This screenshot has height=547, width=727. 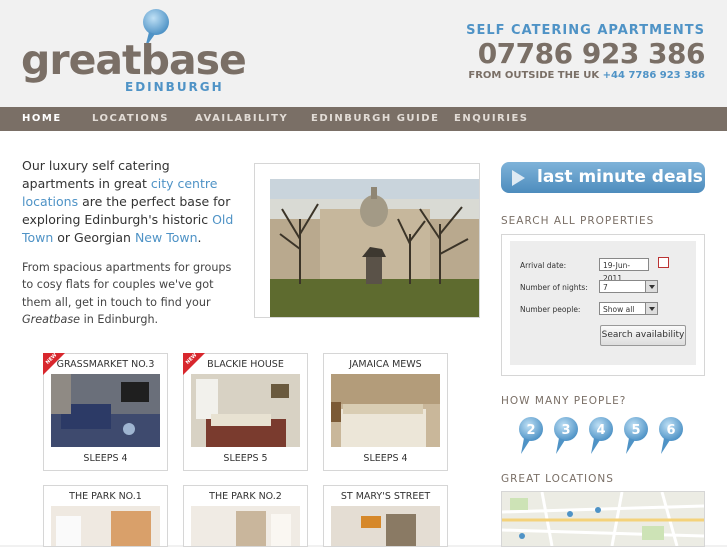 I want to click on intl-number: +44 7786 923 386, so click(x=653, y=75).